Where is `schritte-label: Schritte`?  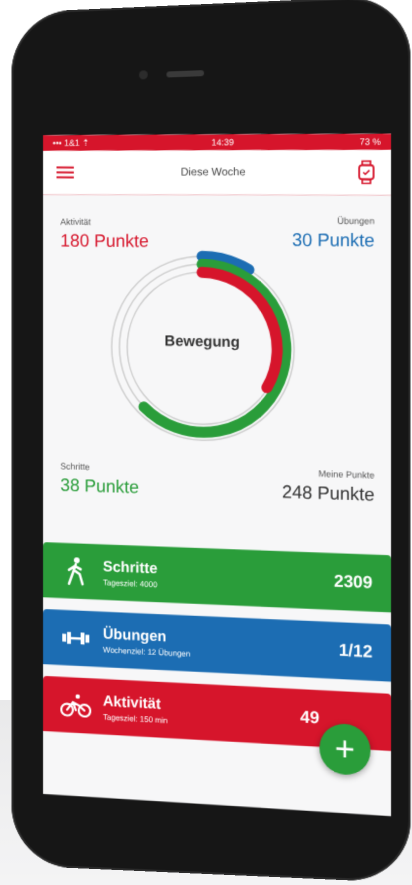 schritte-label: Schritte is located at coordinates (74, 466).